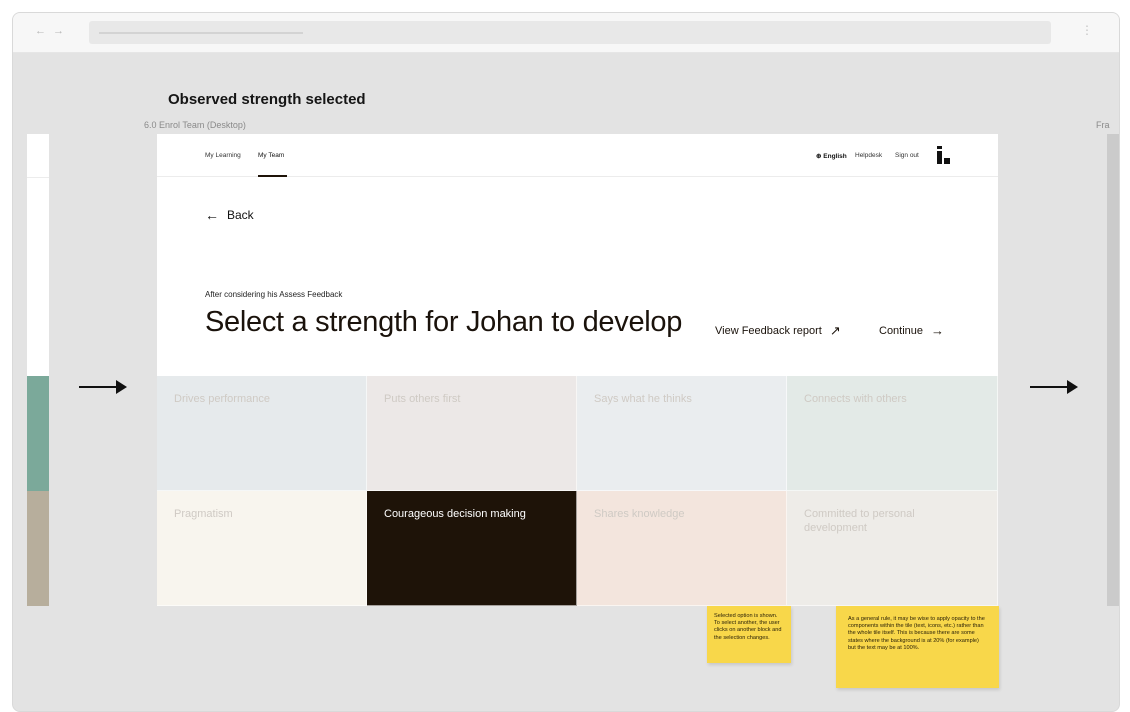 Image resolution: width=1130 pixels, height=712 pixels. Describe the element at coordinates (222, 399) in the screenshot. I see `strength-label: Drives performance` at that location.